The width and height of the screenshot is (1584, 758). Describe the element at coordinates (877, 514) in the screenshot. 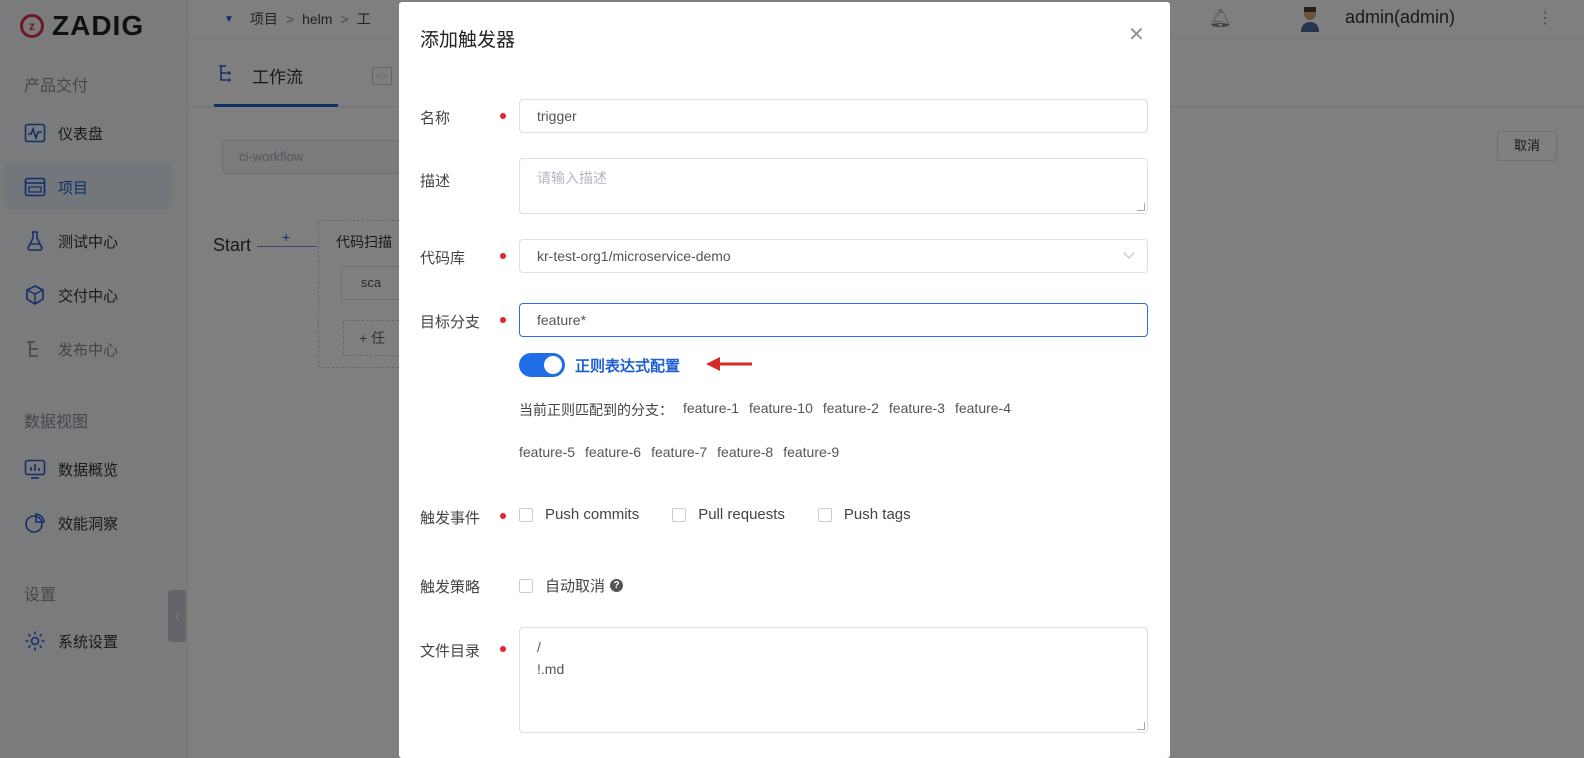

I see `checkbox-label: Push tags` at that location.